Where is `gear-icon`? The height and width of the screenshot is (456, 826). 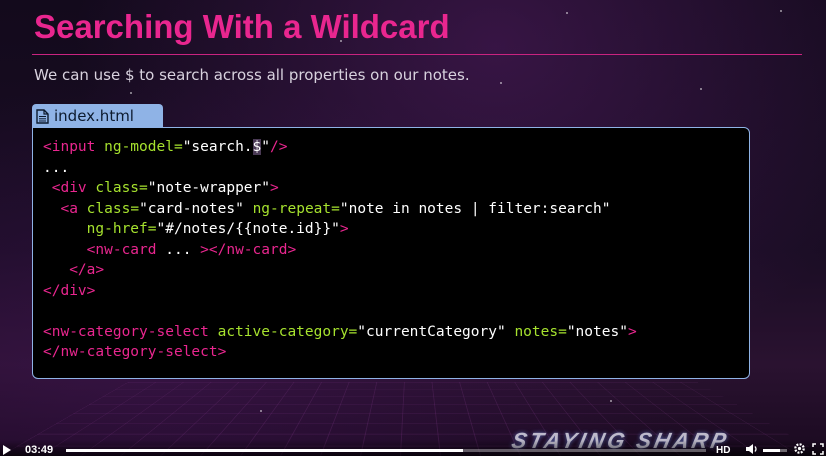 gear-icon is located at coordinates (799, 448).